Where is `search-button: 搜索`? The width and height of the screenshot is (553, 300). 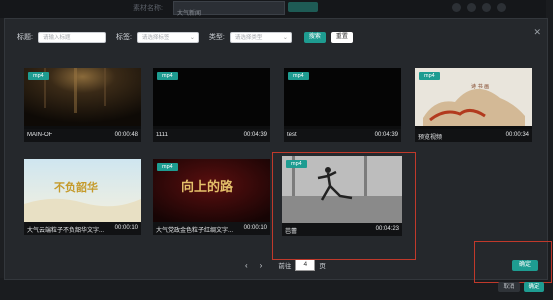
search-button: 搜索 is located at coordinates (314, 37).